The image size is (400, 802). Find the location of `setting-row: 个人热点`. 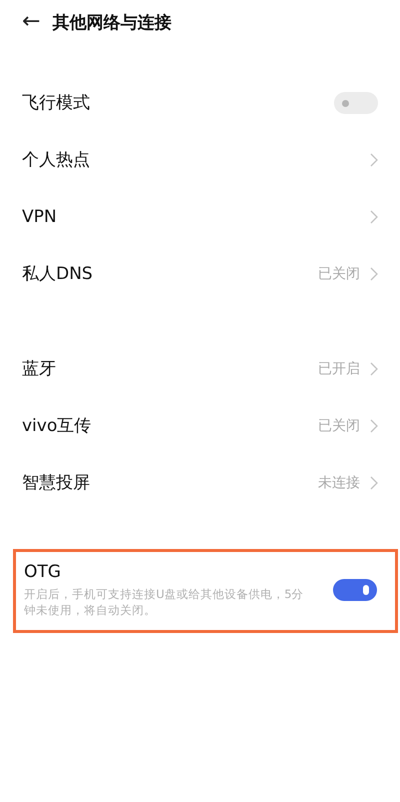

setting-row: 个人热点 is located at coordinates (200, 159).